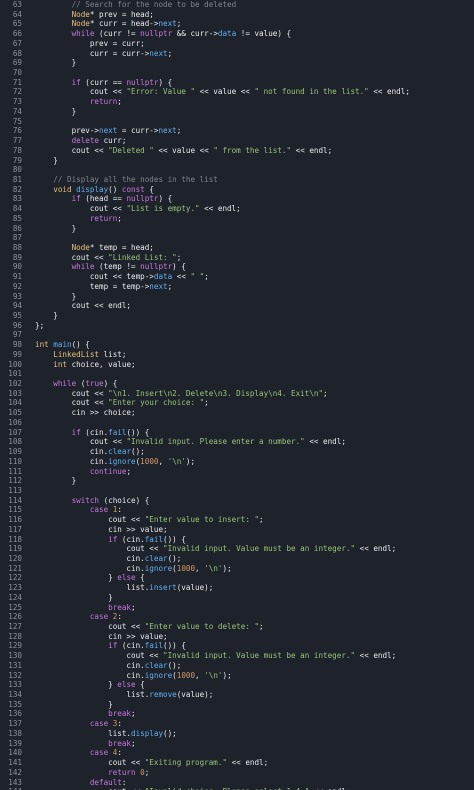 Image resolution: width=474 pixels, height=790 pixels. What do you see at coordinates (237, 374) in the screenshot?
I see `code-line: 101` at bounding box center [237, 374].